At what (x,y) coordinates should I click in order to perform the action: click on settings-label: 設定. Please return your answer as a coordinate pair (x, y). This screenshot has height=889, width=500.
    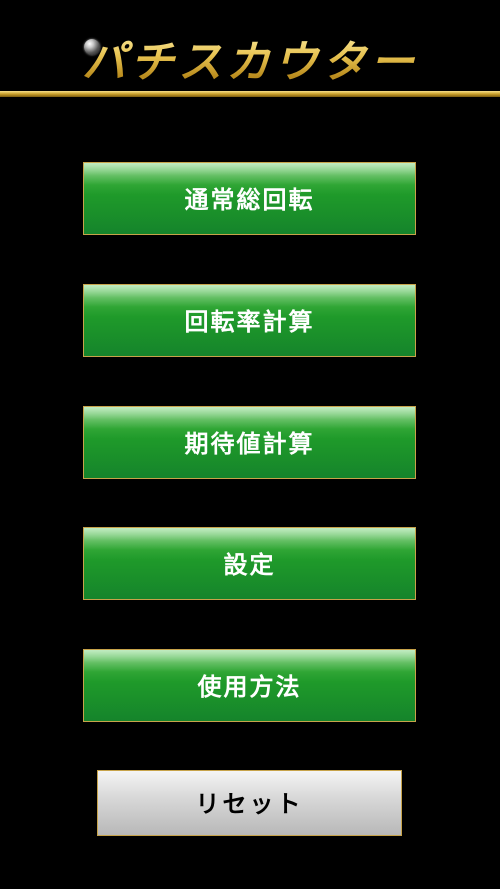
    Looking at the image, I should click on (249, 564).